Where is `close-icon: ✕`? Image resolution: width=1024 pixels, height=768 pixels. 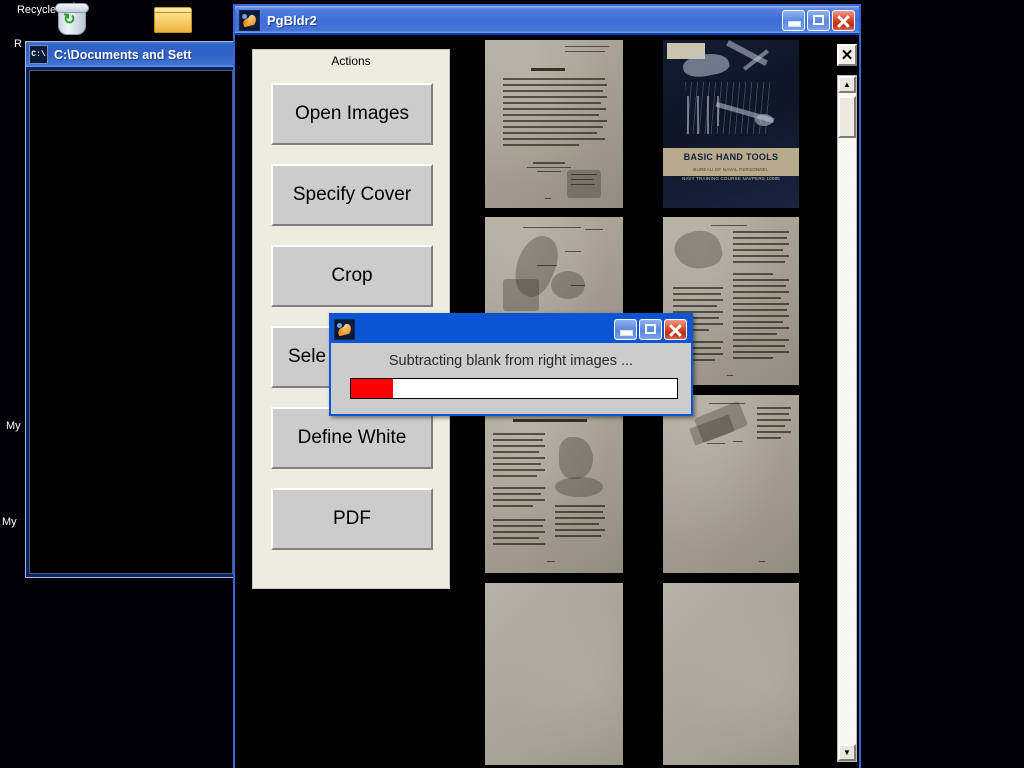 close-icon: ✕ is located at coordinates (847, 55).